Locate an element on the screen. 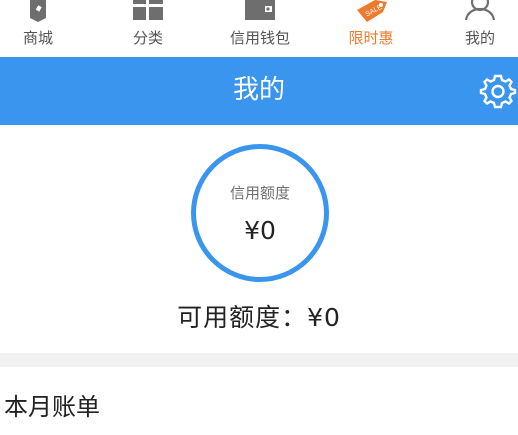 Image resolution: width=518 pixels, height=435 pixels. tab-mall-label: 商城 is located at coordinates (37, 38).